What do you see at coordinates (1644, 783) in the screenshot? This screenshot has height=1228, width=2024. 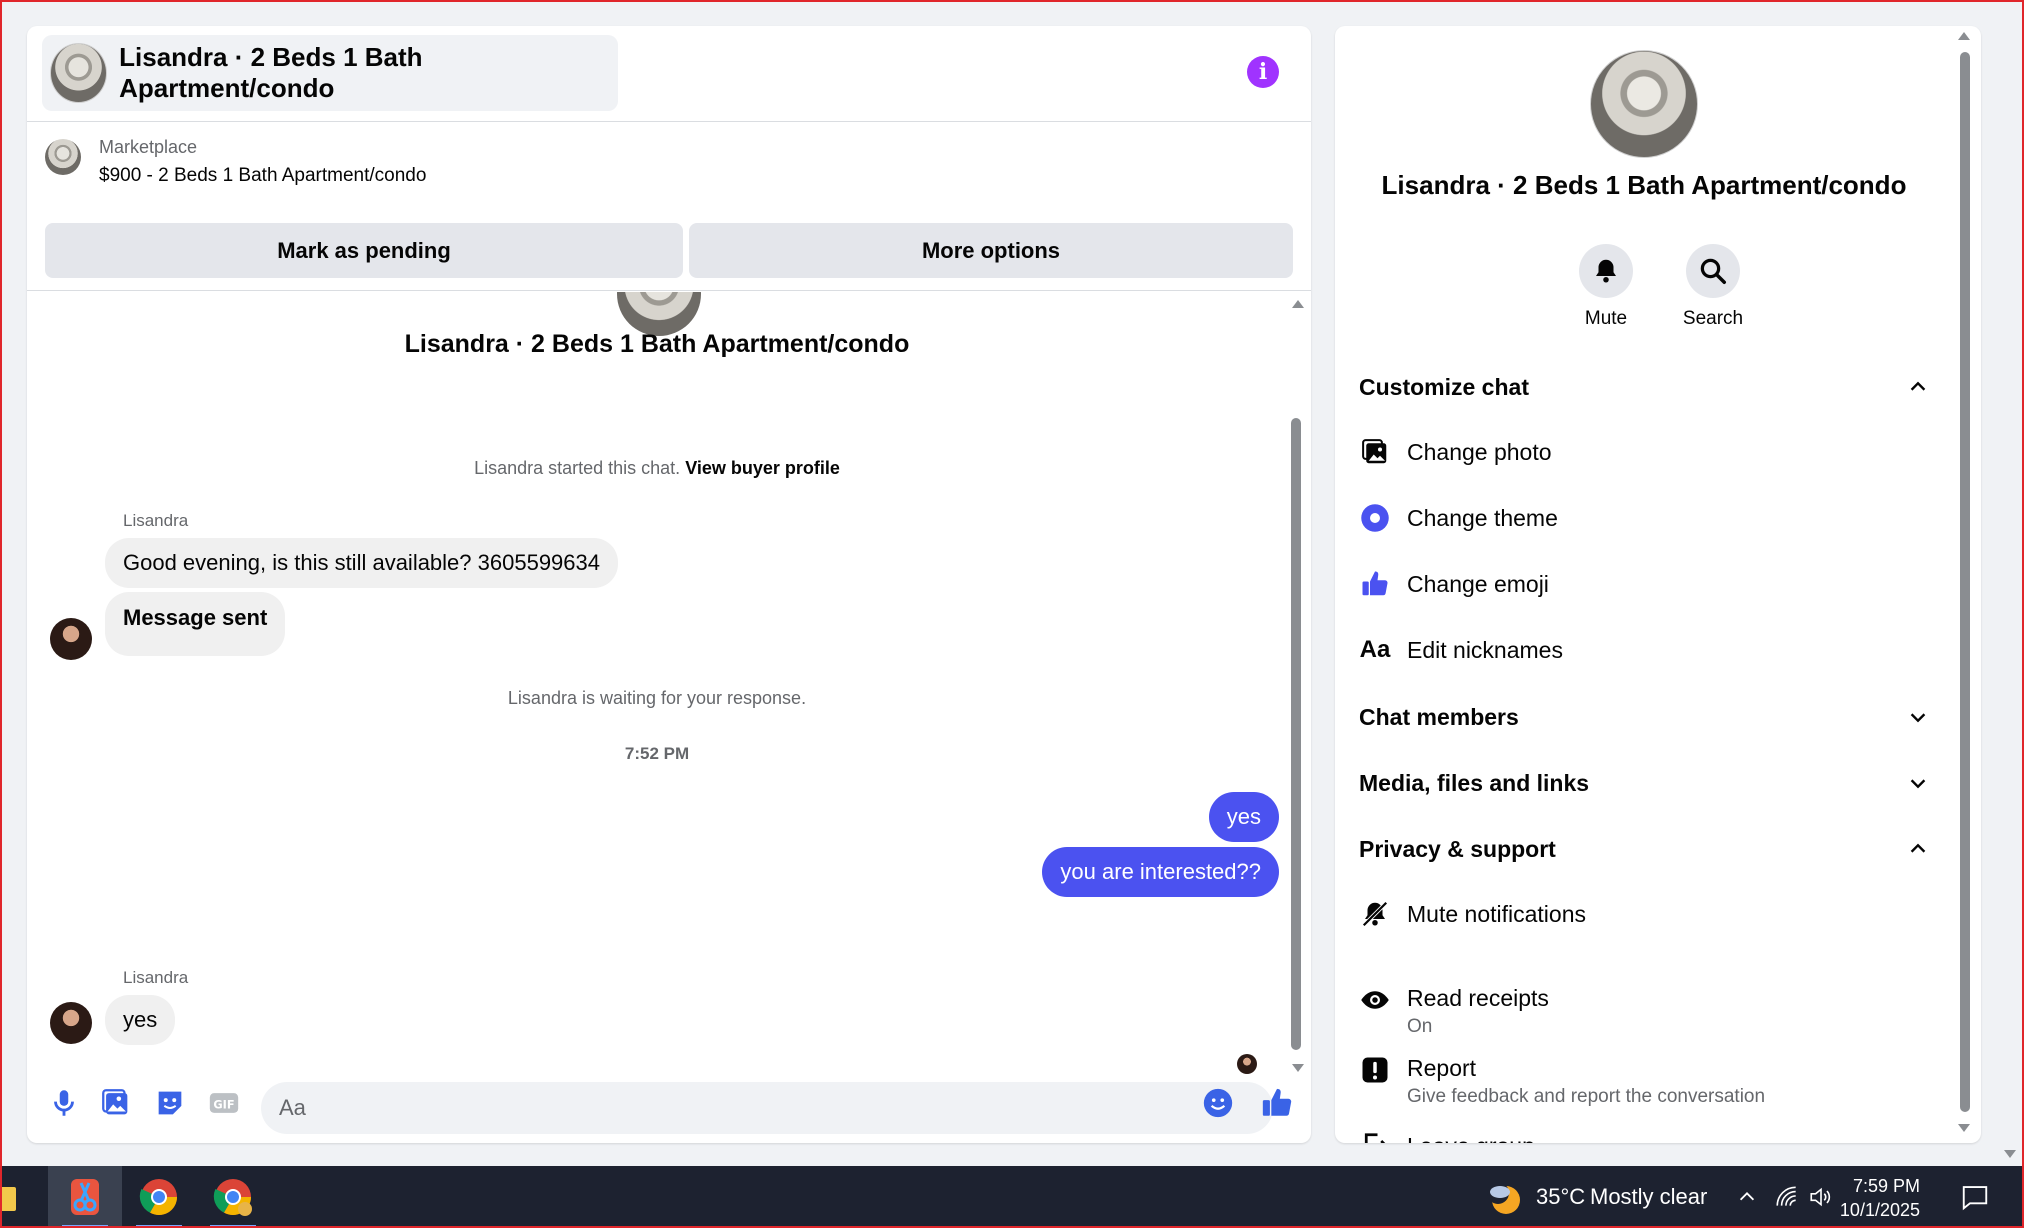 I see `media-files-links-section: Media, files and links` at bounding box center [1644, 783].